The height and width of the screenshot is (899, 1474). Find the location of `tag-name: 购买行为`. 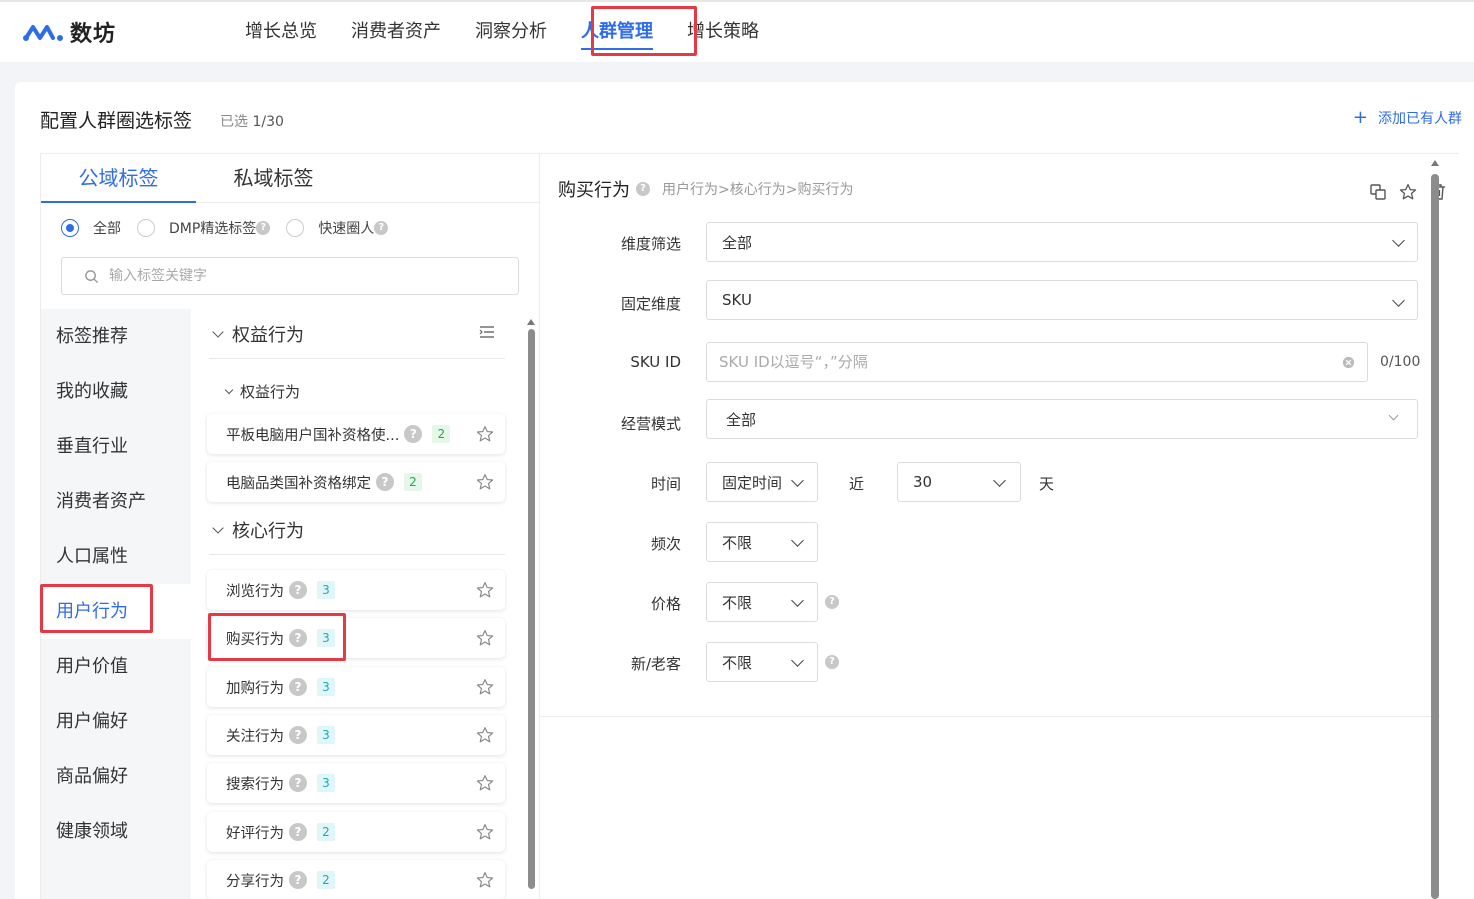

tag-name: 购买行为 is located at coordinates (255, 639).